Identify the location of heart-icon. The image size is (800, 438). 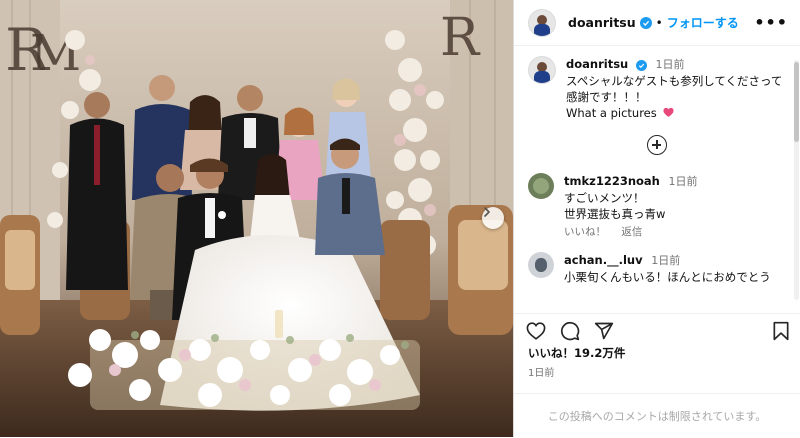
(536, 330).